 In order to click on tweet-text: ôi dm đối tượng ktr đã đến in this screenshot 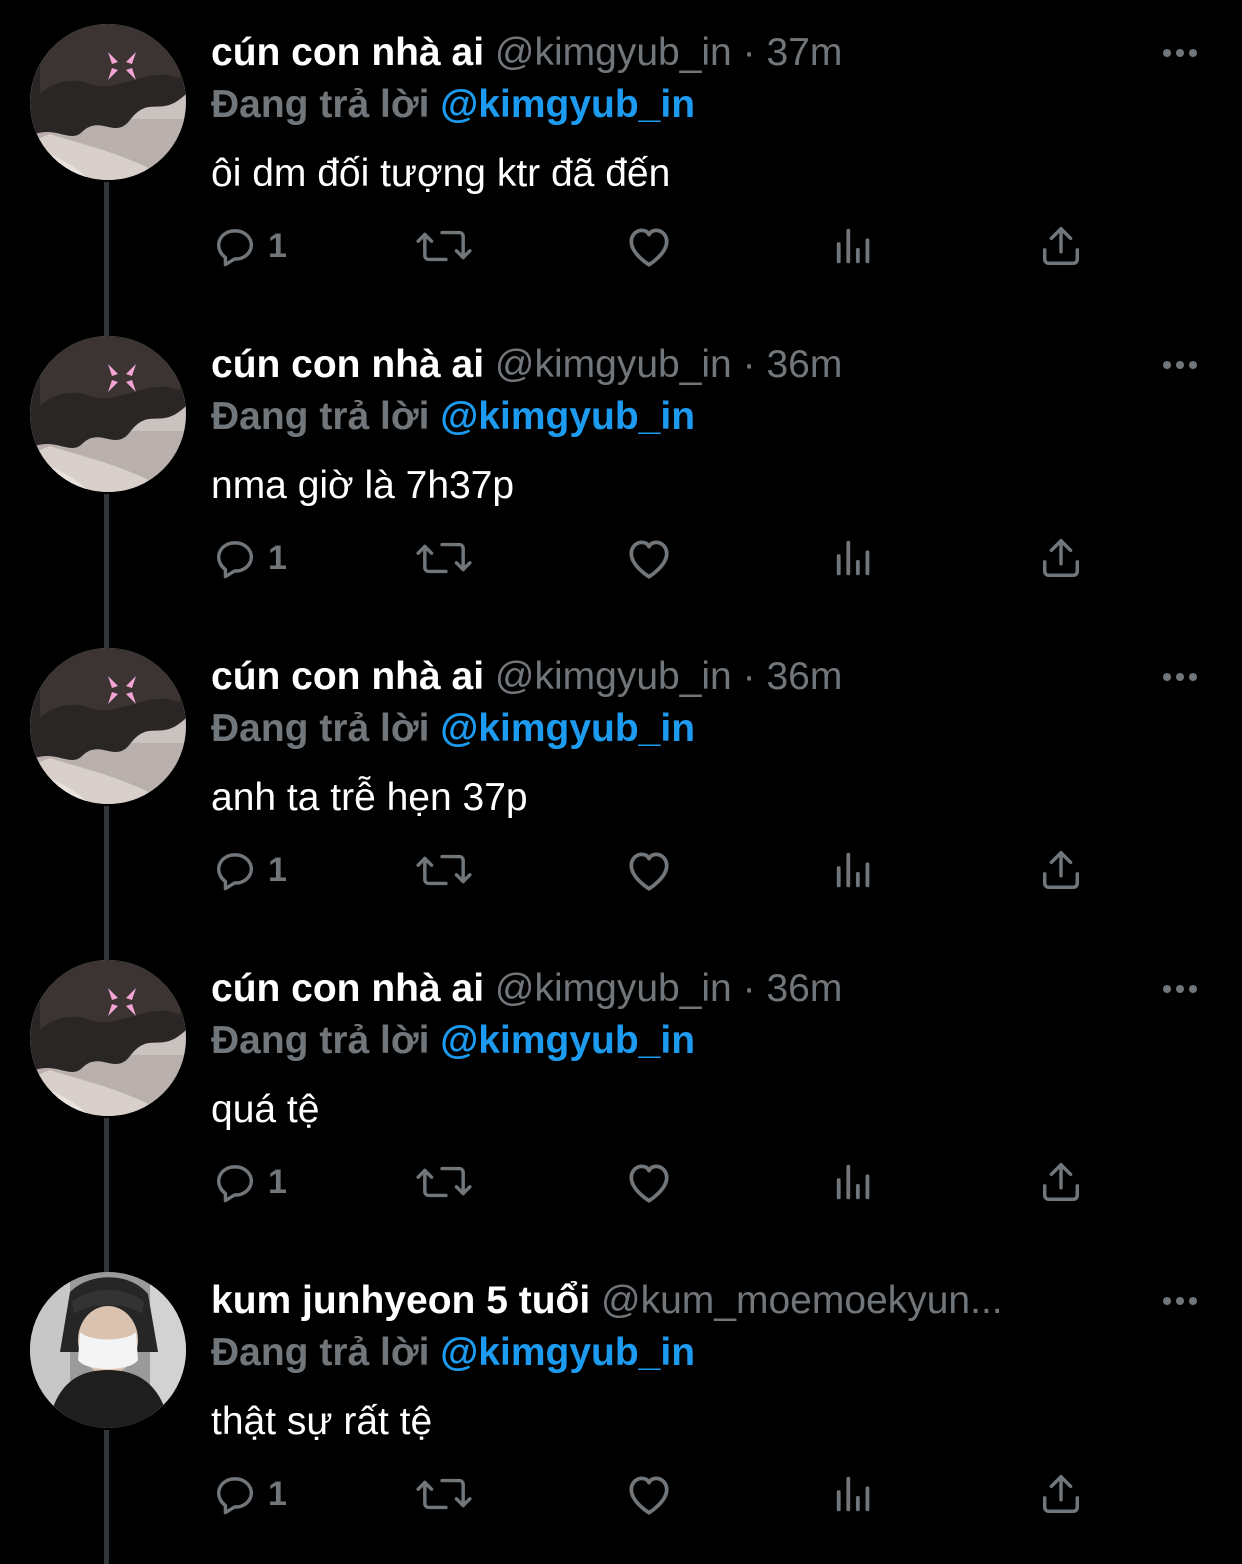, I will do `click(441, 173)`.